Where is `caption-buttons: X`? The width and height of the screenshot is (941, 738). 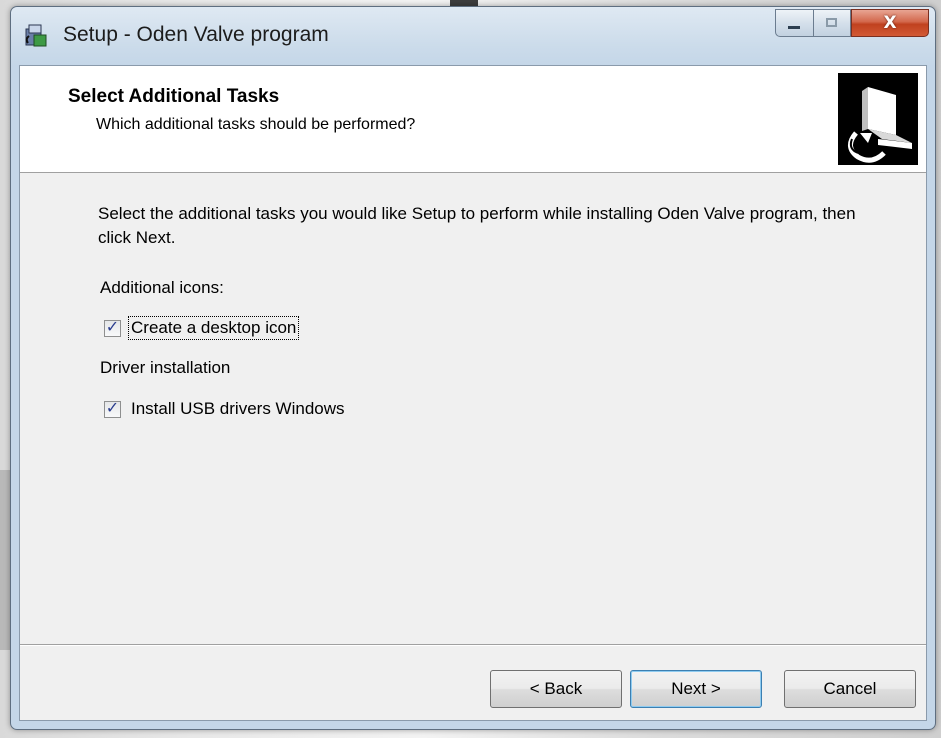
caption-buttons: X is located at coordinates (852, 23).